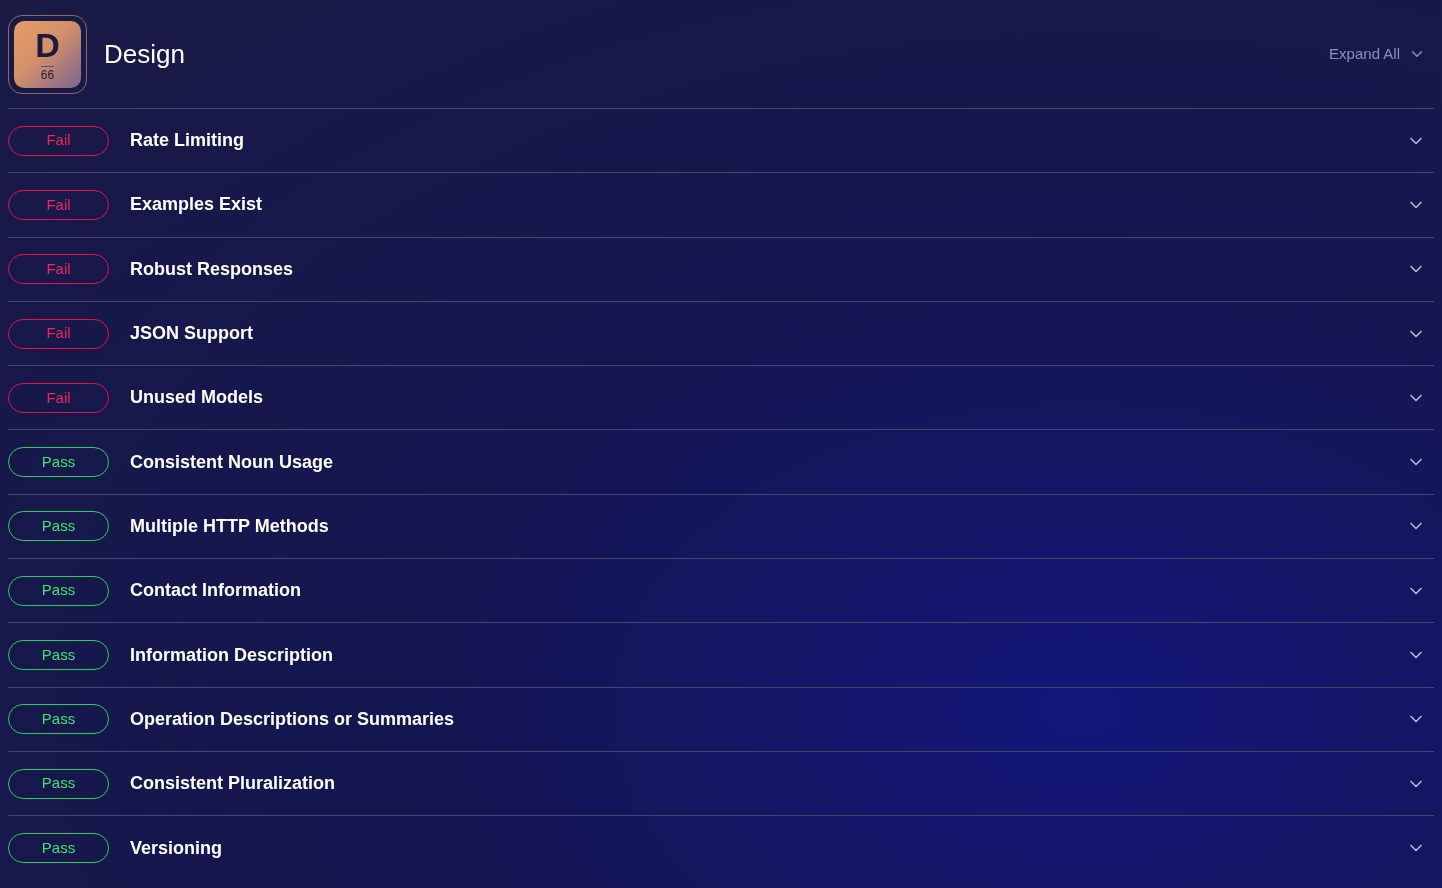 This screenshot has width=1442, height=888. What do you see at coordinates (187, 141) in the screenshot?
I see `check-title: Rate Limiting` at bounding box center [187, 141].